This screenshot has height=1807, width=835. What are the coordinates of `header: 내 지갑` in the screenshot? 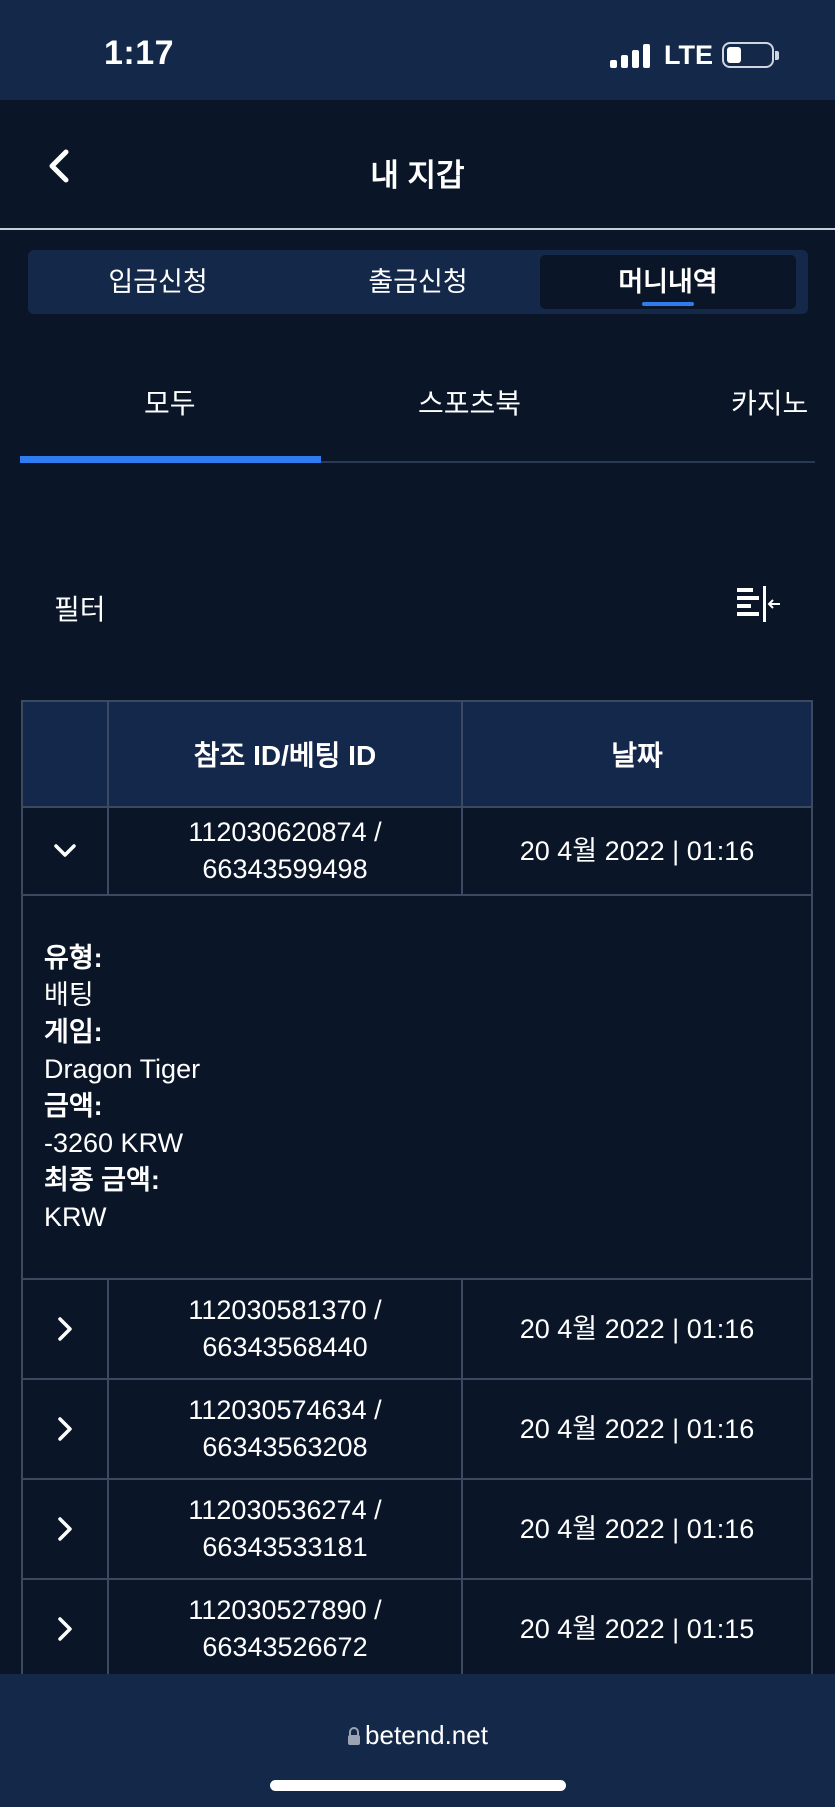 It's located at (417, 165).